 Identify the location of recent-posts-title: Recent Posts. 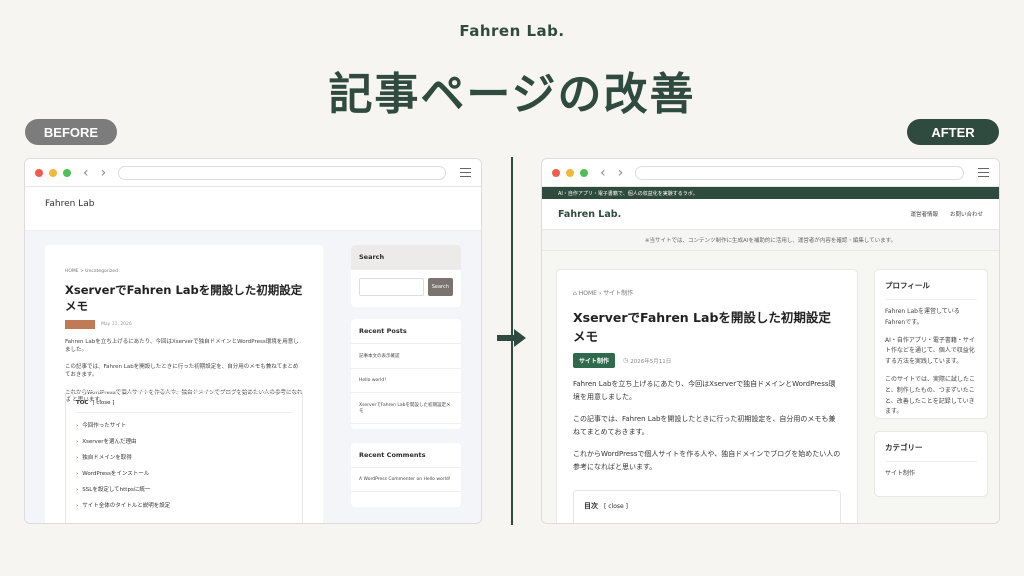
(406, 331).